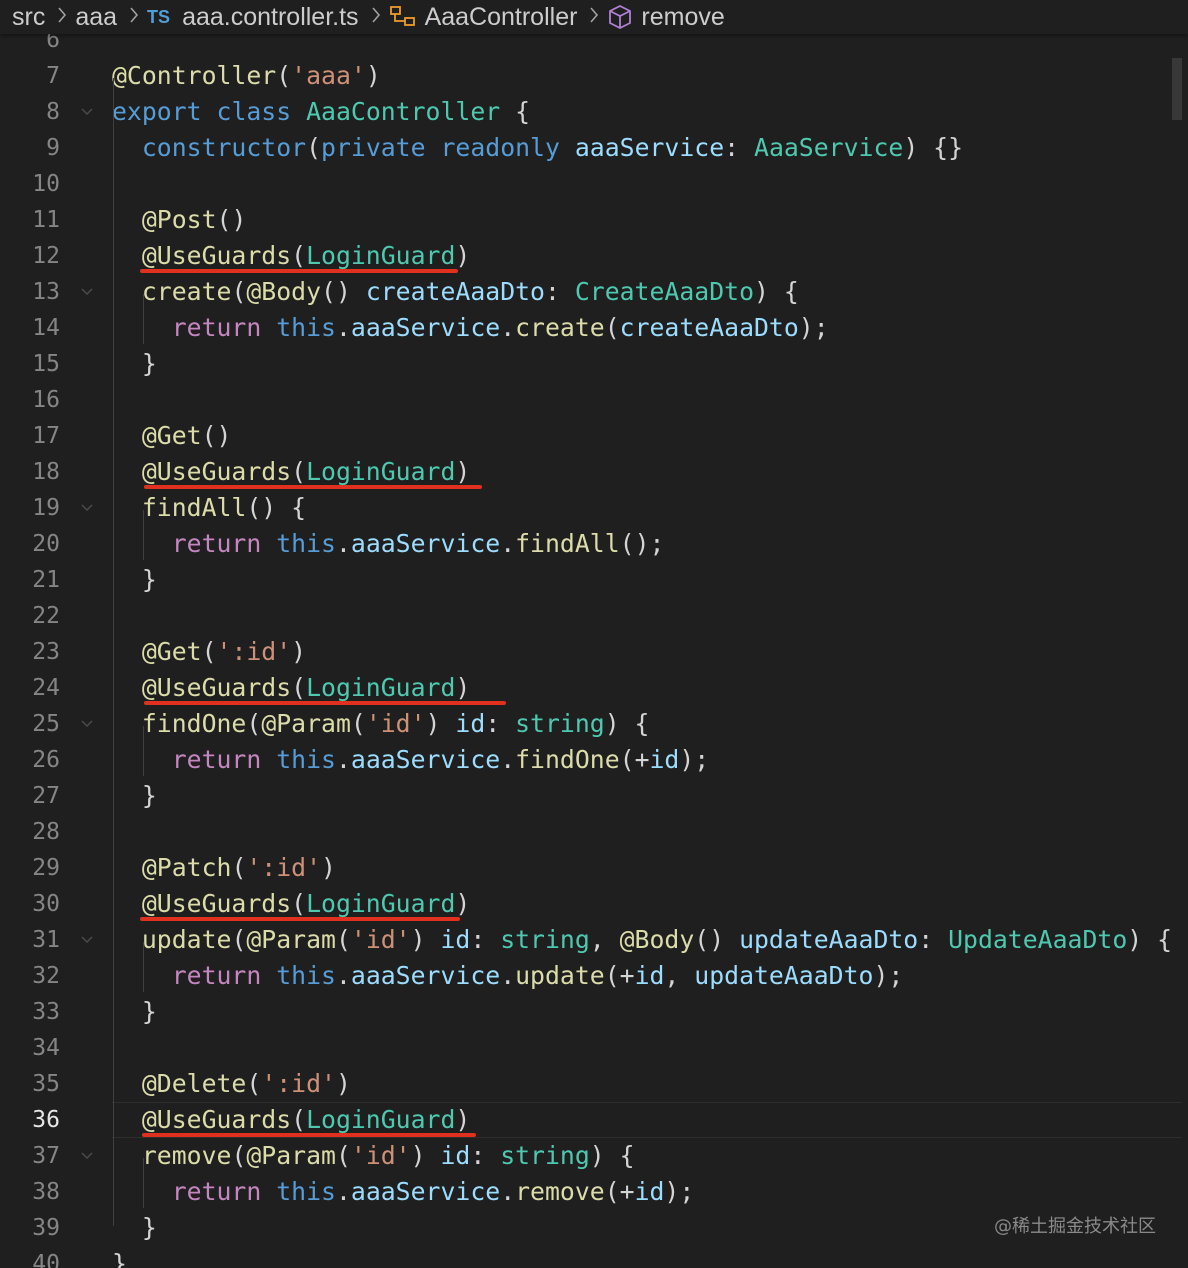 The width and height of the screenshot is (1188, 1268). I want to click on code-text: return this.aaaService.findOne(+id);, so click(411, 760).